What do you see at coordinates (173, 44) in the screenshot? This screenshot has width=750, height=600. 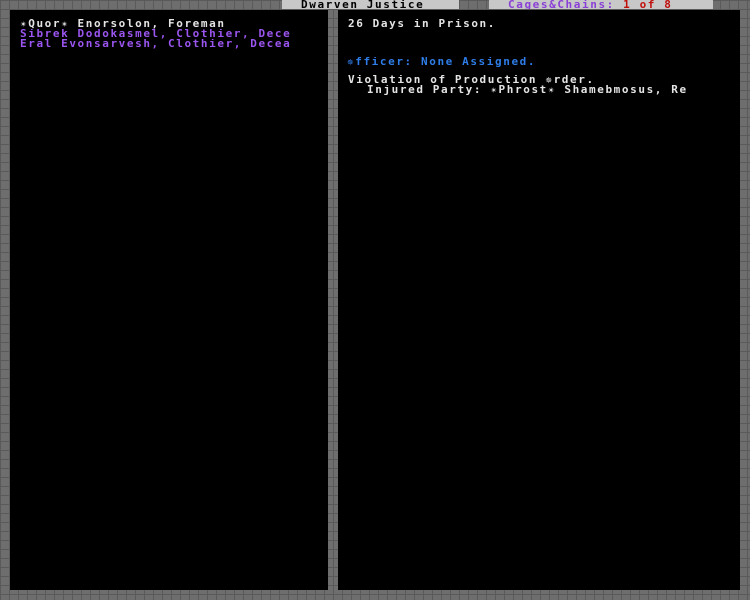 I see `prisoner-list-item-eral: Eral Evonsarvesh, Clothier, Decea` at bounding box center [173, 44].